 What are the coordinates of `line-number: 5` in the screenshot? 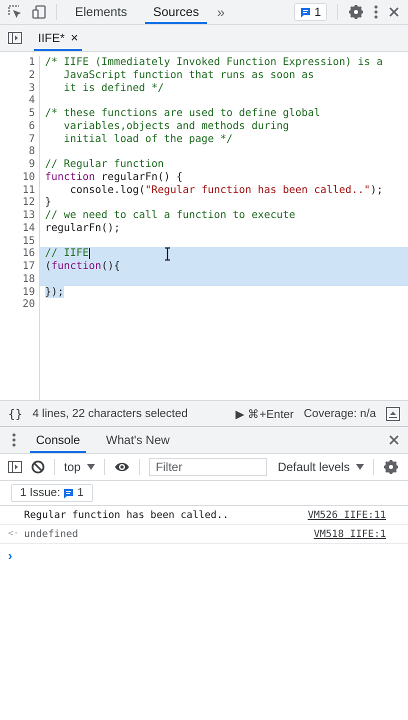 It's located at (31, 113).